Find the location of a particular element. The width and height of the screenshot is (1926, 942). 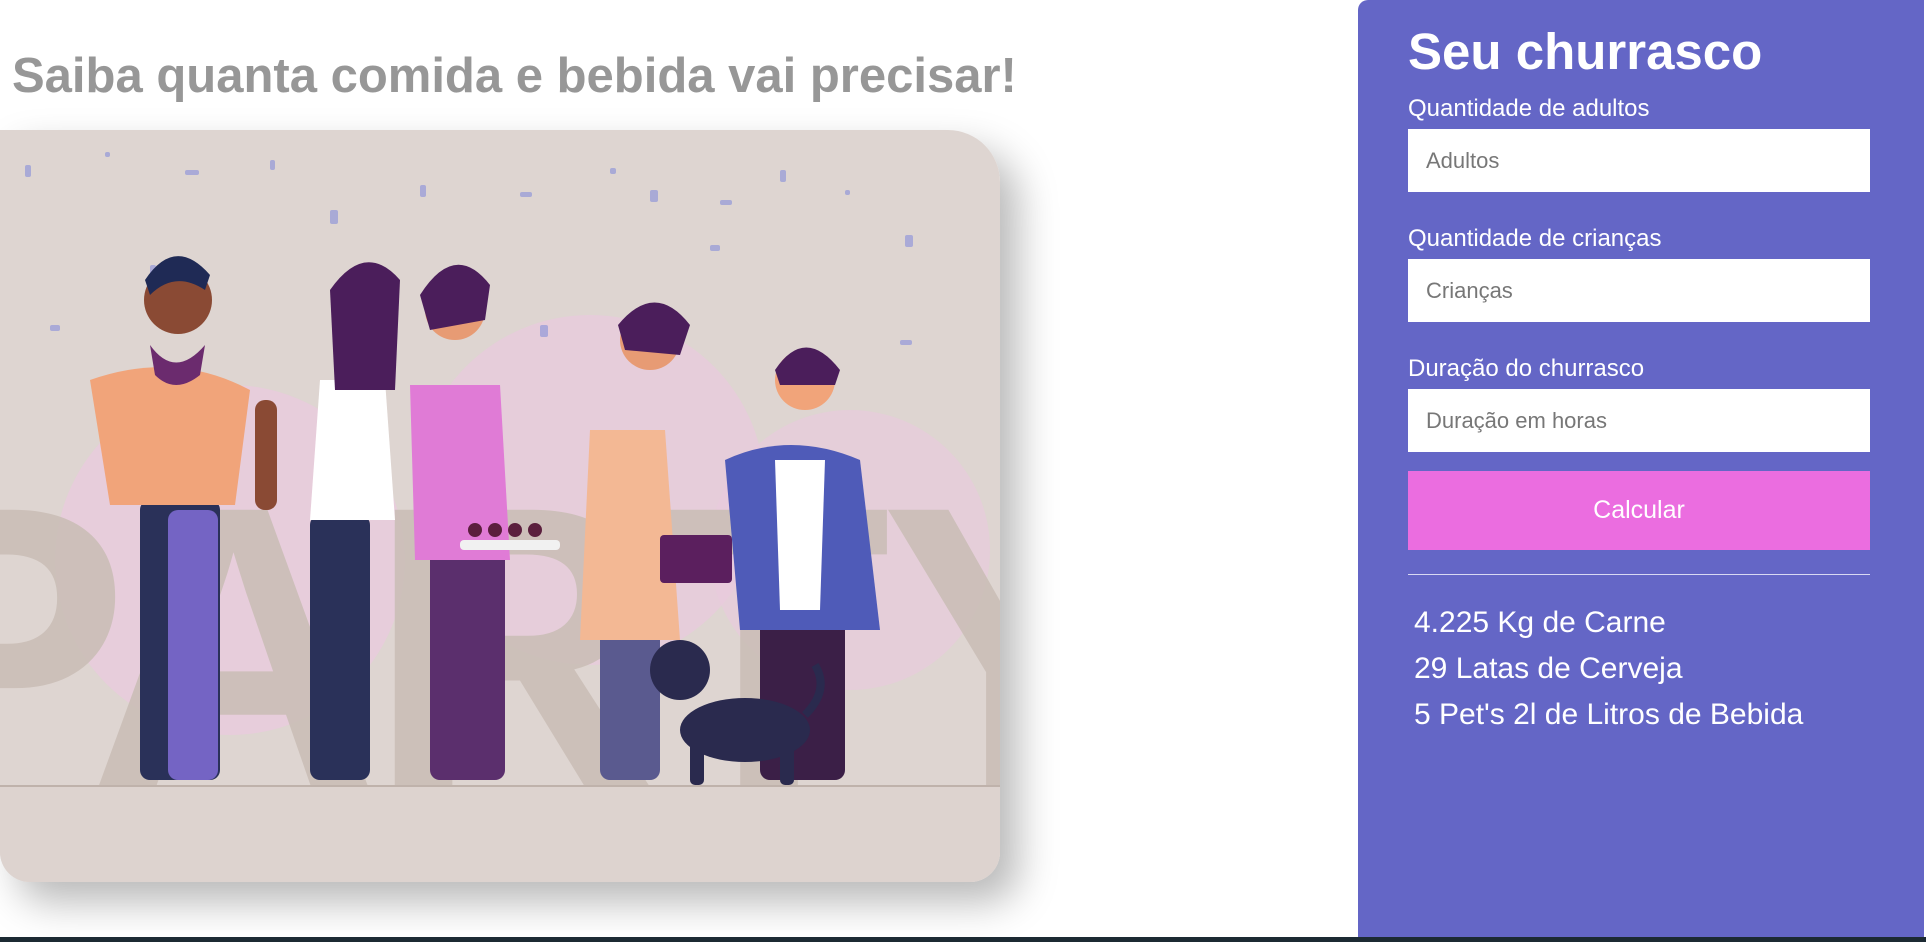

result-beer: 29 Latas de Cerveja is located at coordinates (1548, 668).